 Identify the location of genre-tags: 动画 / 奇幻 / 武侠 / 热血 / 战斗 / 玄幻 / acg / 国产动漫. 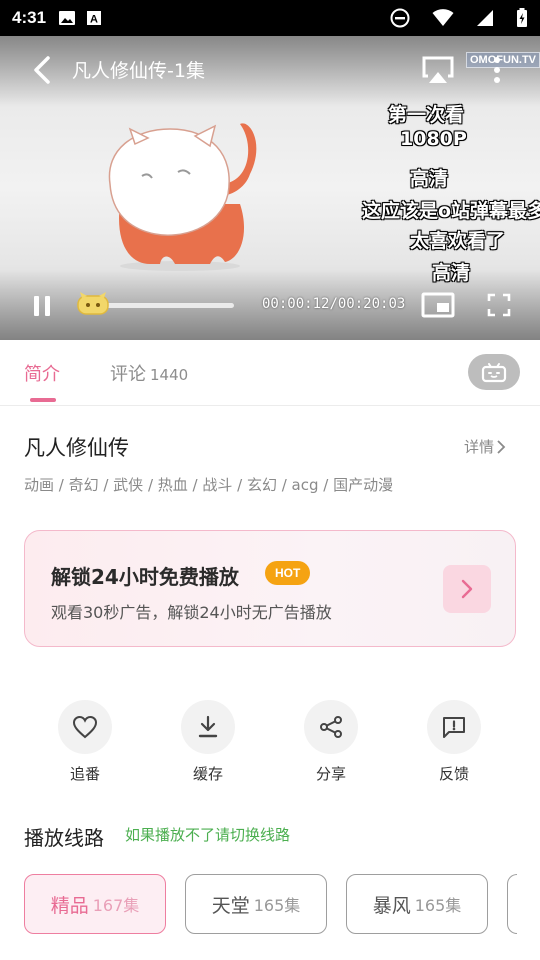
(209, 485).